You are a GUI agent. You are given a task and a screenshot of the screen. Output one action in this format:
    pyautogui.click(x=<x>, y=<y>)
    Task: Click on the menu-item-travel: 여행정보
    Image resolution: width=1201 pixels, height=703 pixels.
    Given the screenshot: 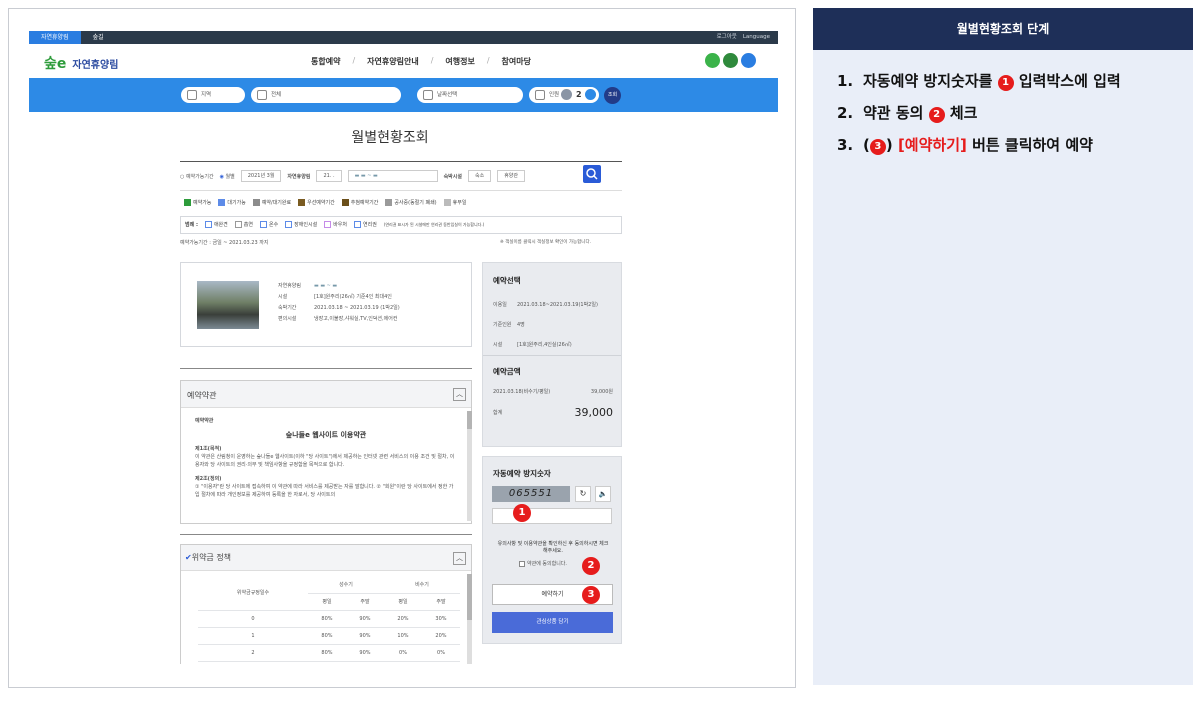 What is the action you would take?
    pyautogui.click(x=459, y=61)
    